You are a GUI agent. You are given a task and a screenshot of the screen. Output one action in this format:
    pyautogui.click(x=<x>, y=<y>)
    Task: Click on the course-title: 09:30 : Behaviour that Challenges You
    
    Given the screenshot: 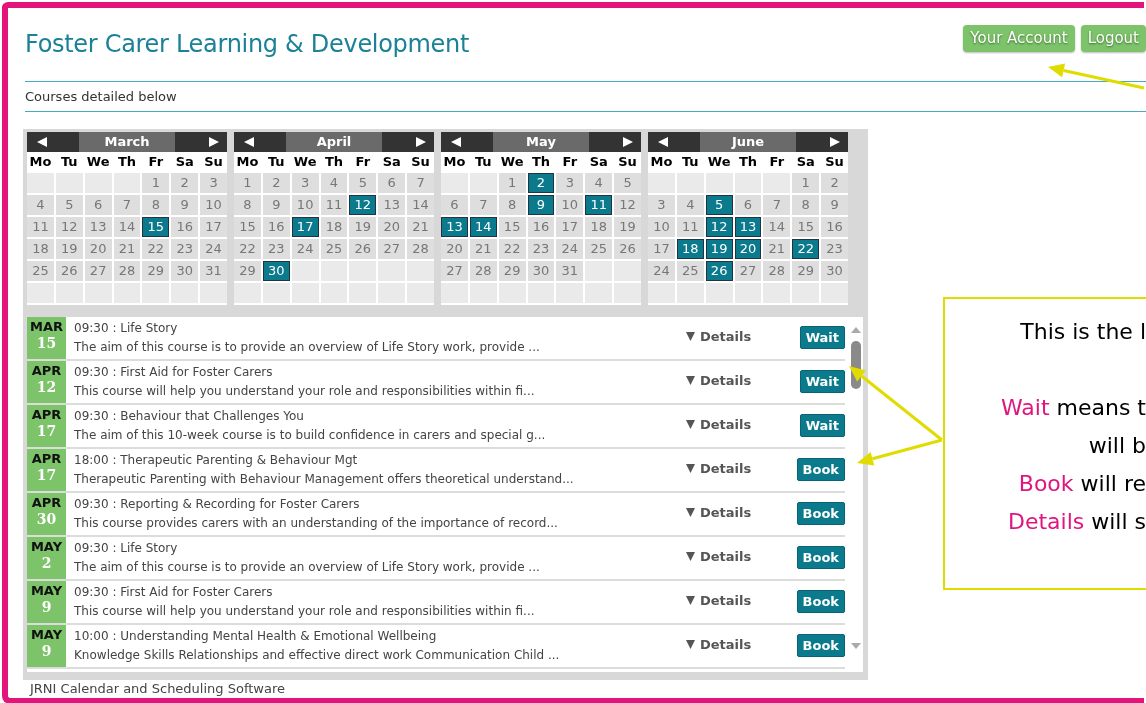 What is the action you would take?
    pyautogui.click(x=189, y=416)
    